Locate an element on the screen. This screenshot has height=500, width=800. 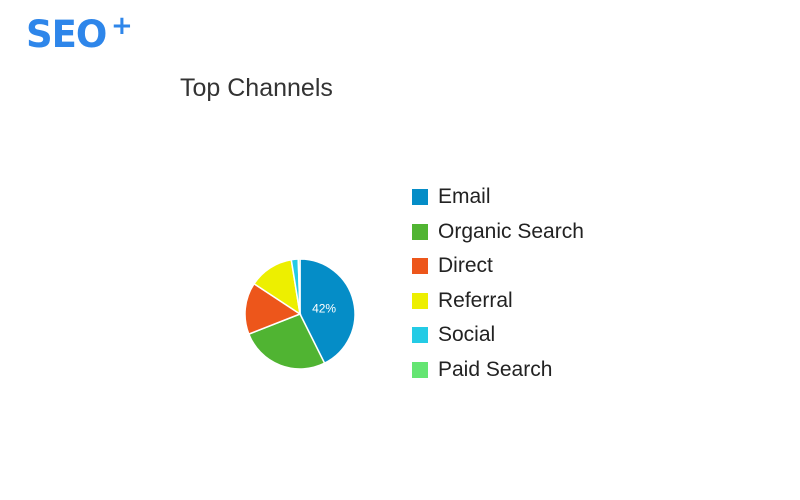
legend-item-paid-search: Paid Search is located at coordinates (498, 370).